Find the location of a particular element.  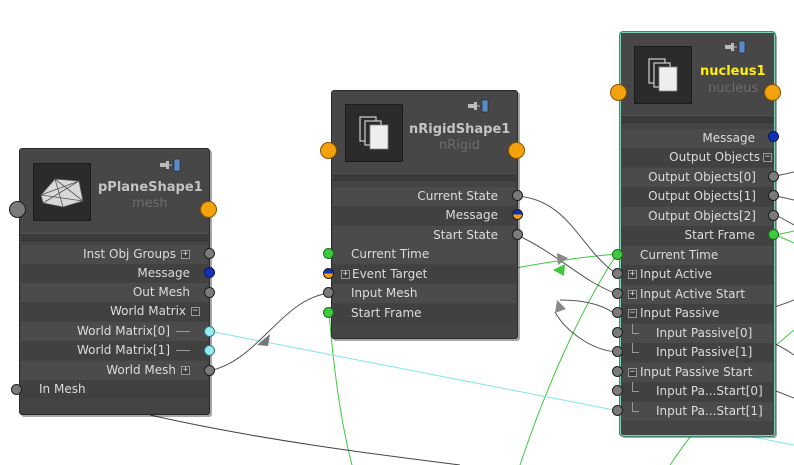

attr-world-matrix: World Matrix − is located at coordinates (114, 311).